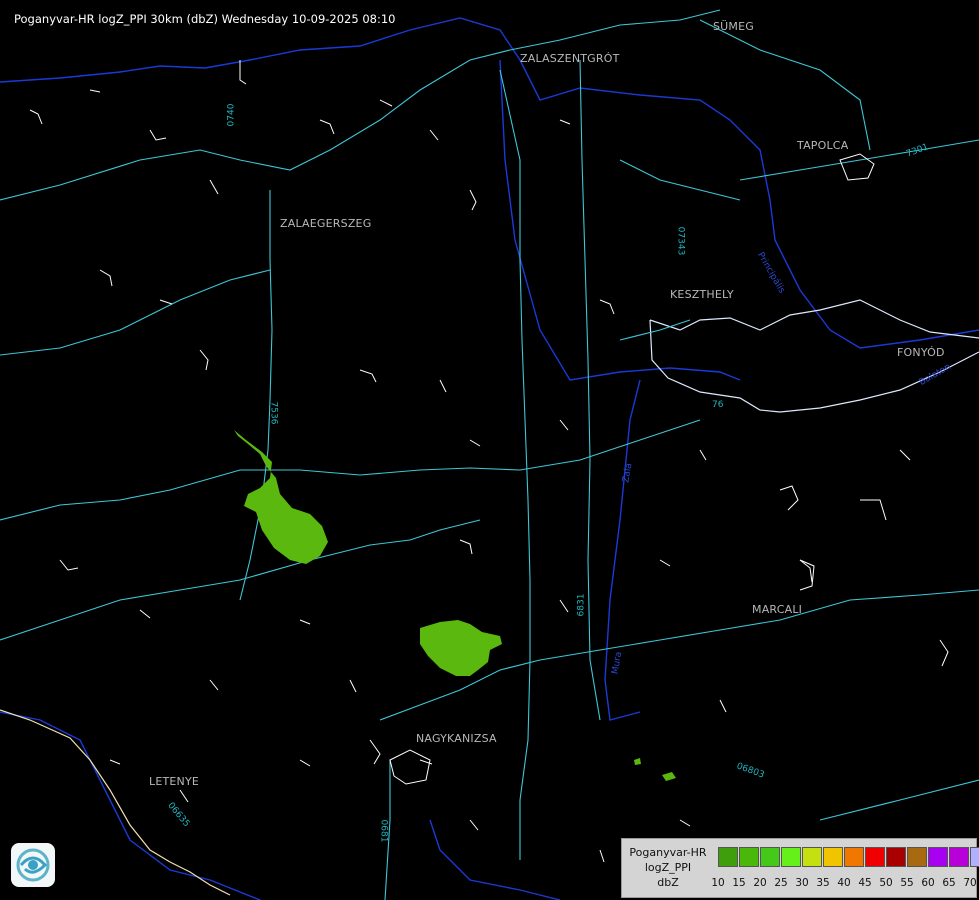  I want to click on legend-tick: 45, so click(865, 883).